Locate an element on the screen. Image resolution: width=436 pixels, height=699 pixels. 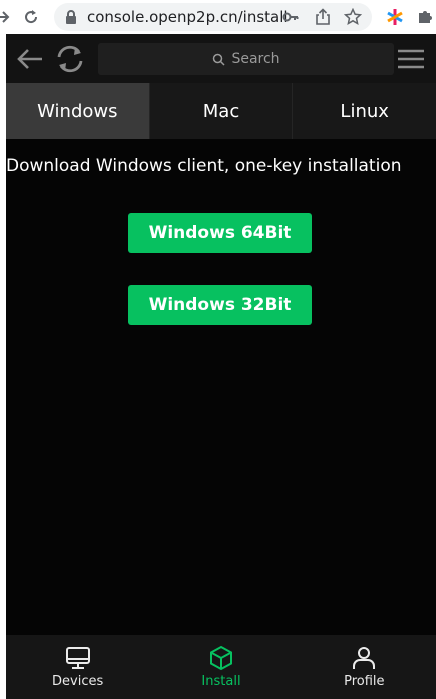
refresh-icon is located at coordinates (70, 59).